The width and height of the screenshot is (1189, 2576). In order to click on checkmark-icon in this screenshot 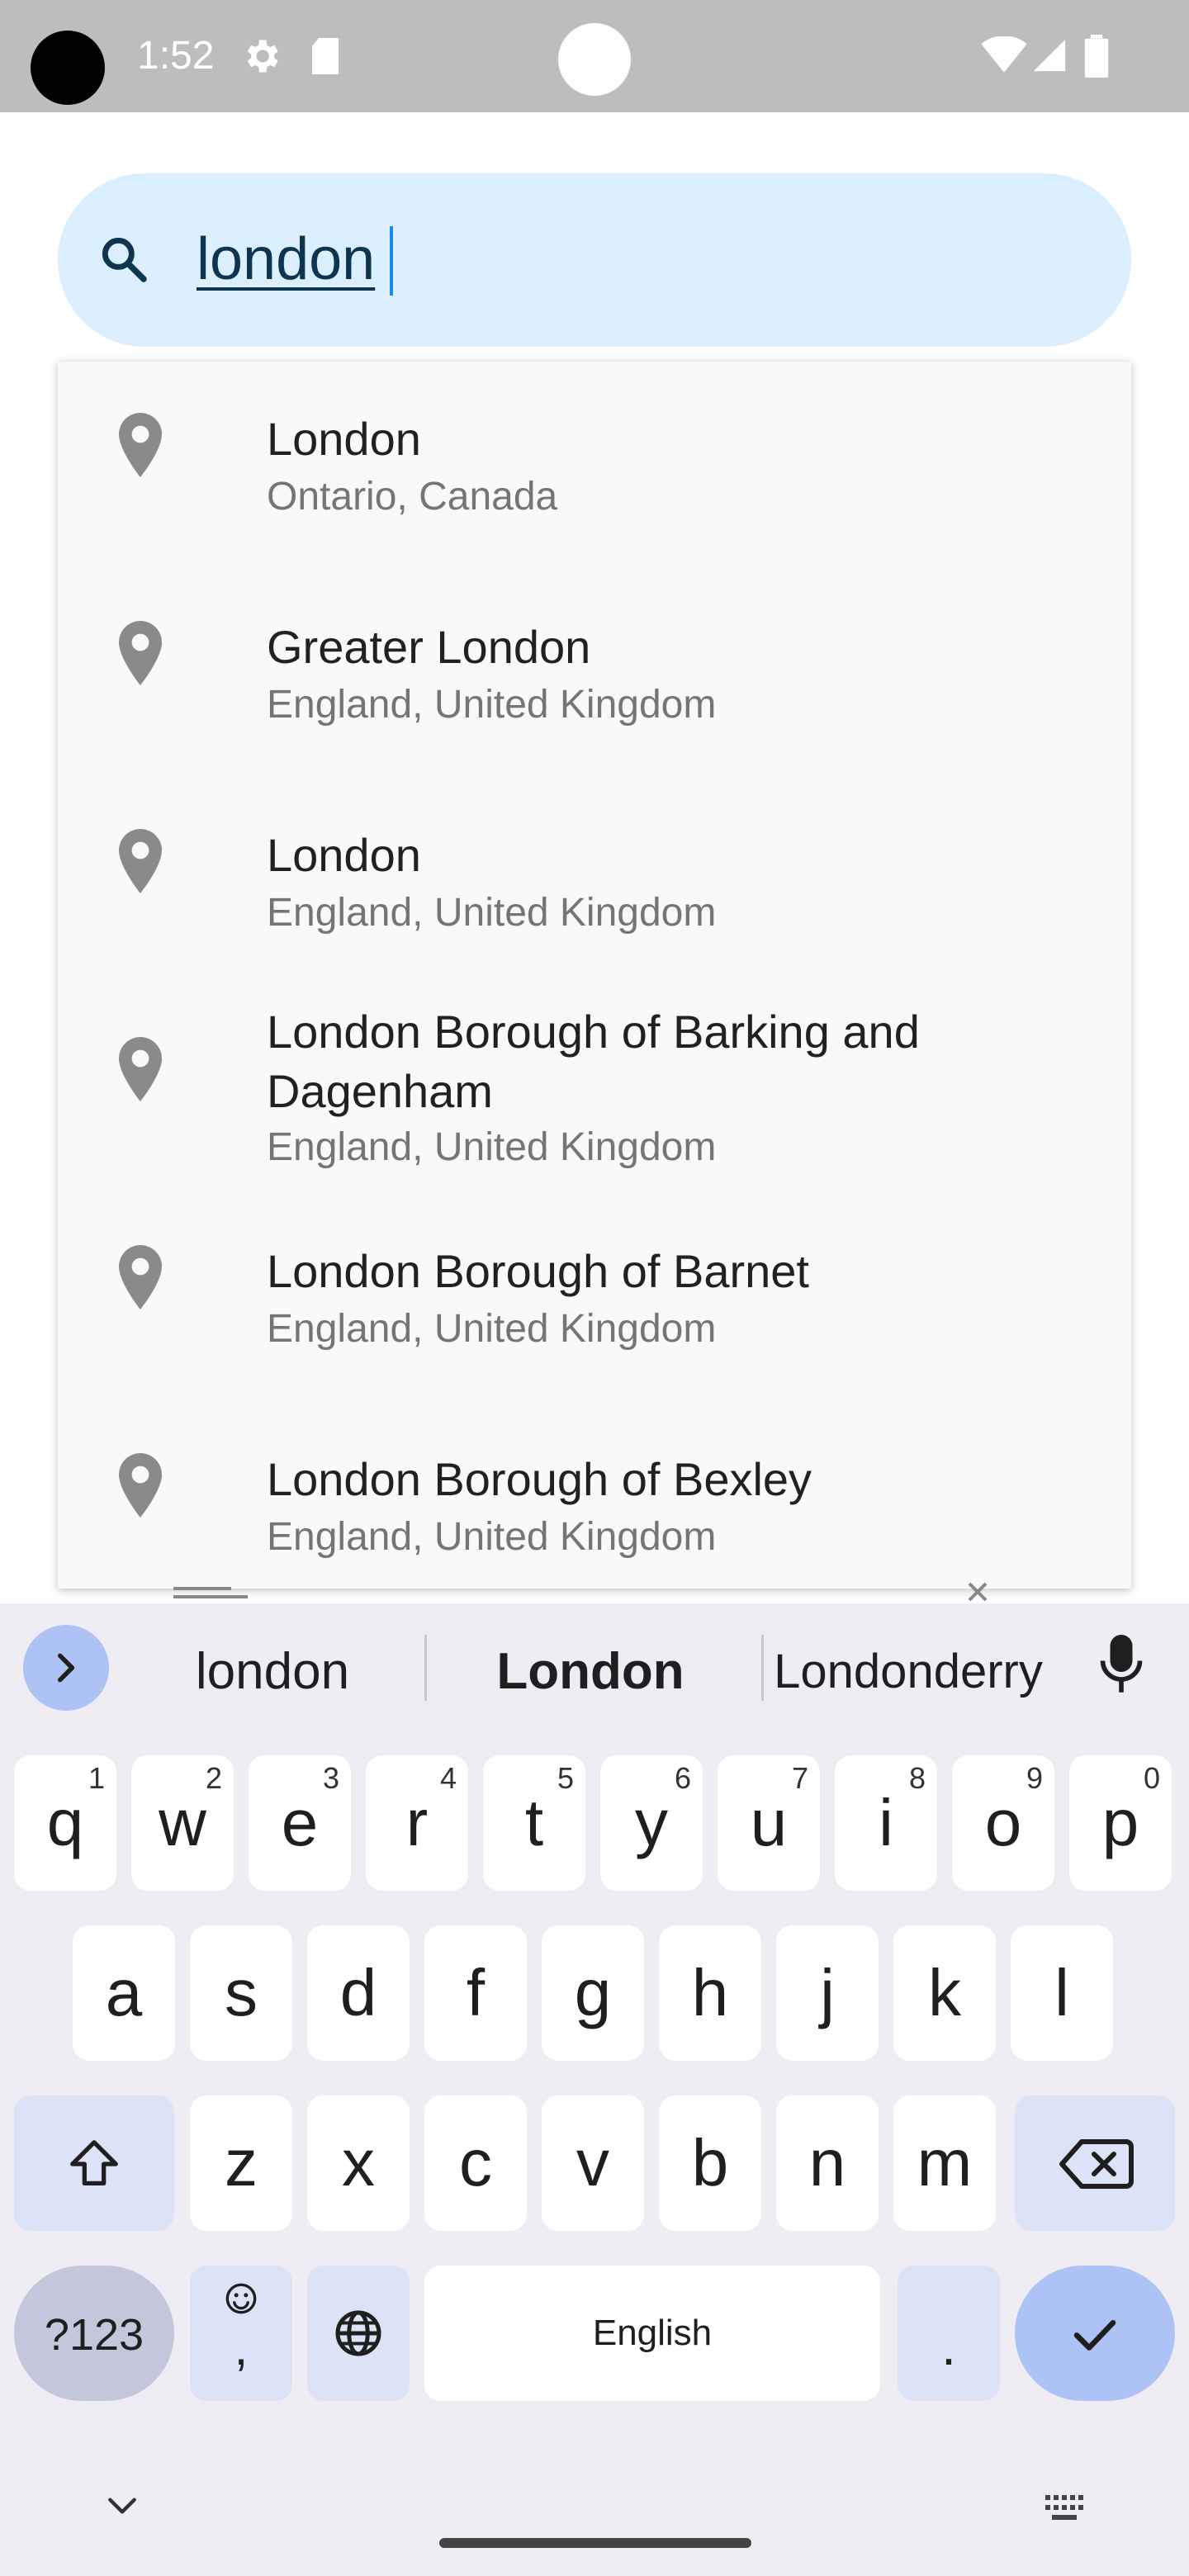, I will do `click(1094, 2335)`.